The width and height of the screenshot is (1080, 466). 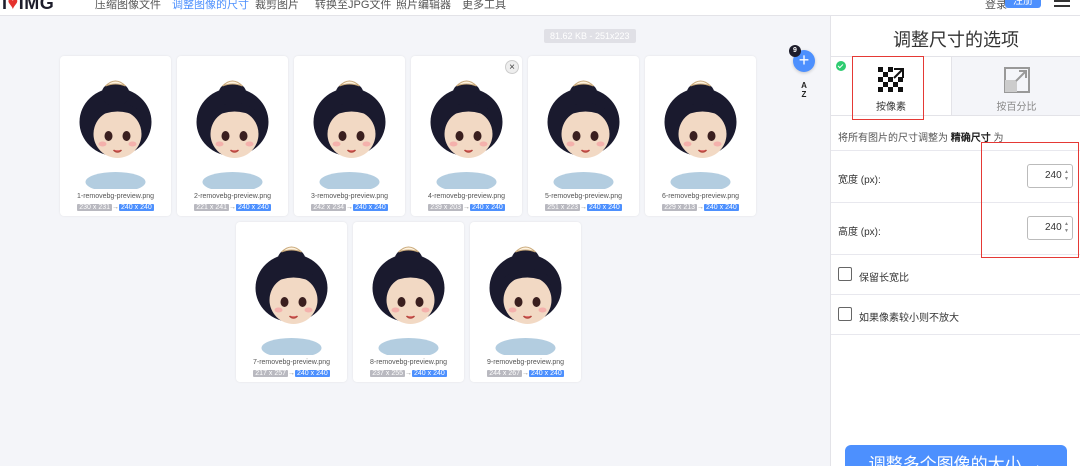 I want to click on sort-a-letter: A, so click(x=804, y=85).